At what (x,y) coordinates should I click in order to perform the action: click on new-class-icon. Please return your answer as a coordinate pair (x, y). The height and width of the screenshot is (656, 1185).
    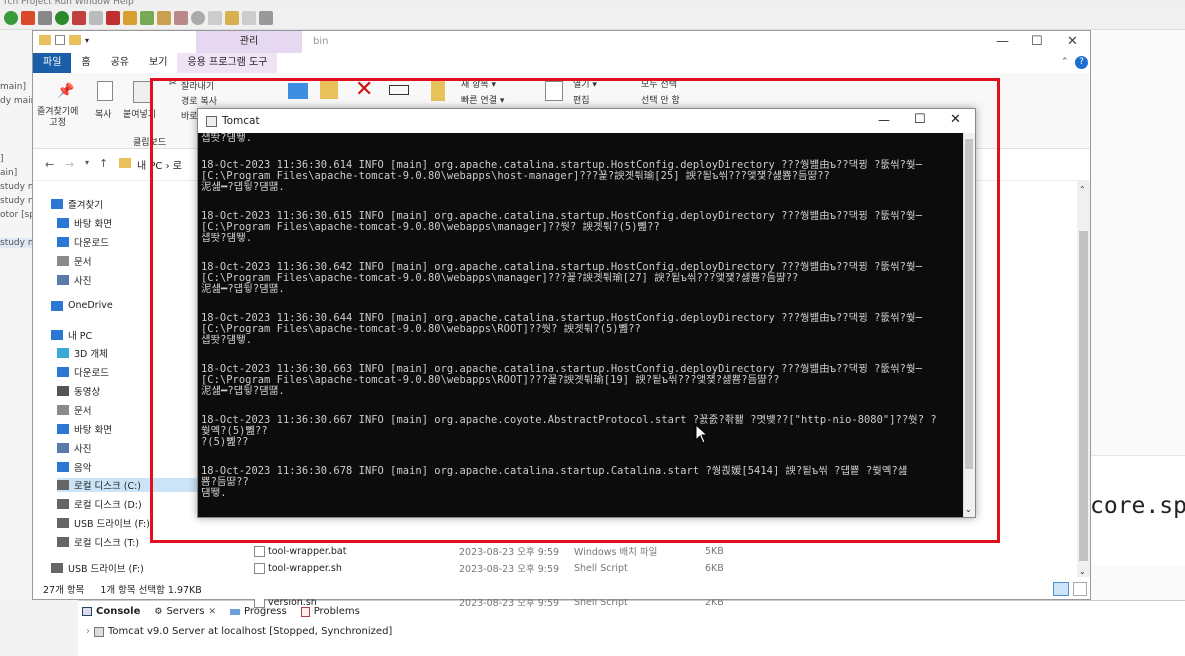
    Looking at the image, I should click on (147, 17).